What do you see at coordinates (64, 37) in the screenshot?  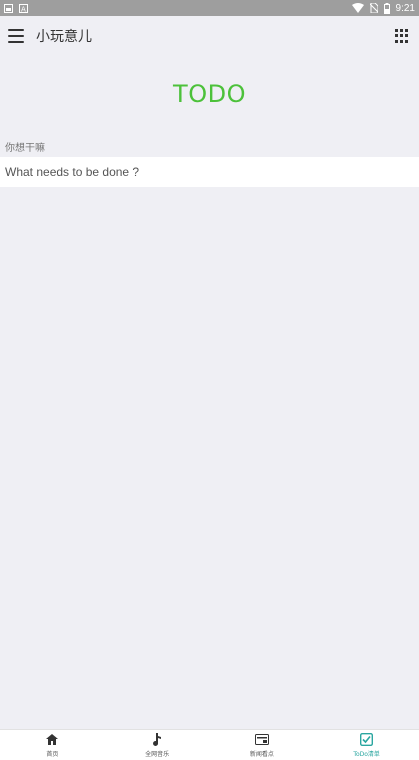 I see `app-title: 小玩意儿` at bounding box center [64, 37].